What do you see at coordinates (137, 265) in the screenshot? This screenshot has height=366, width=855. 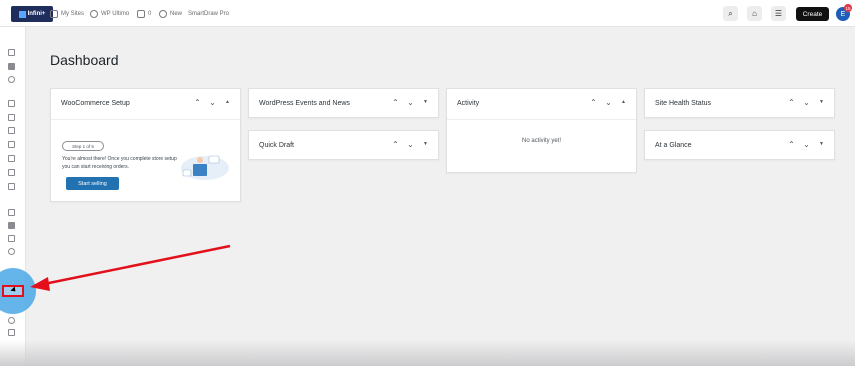 I see `arrow-line` at bounding box center [137, 265].